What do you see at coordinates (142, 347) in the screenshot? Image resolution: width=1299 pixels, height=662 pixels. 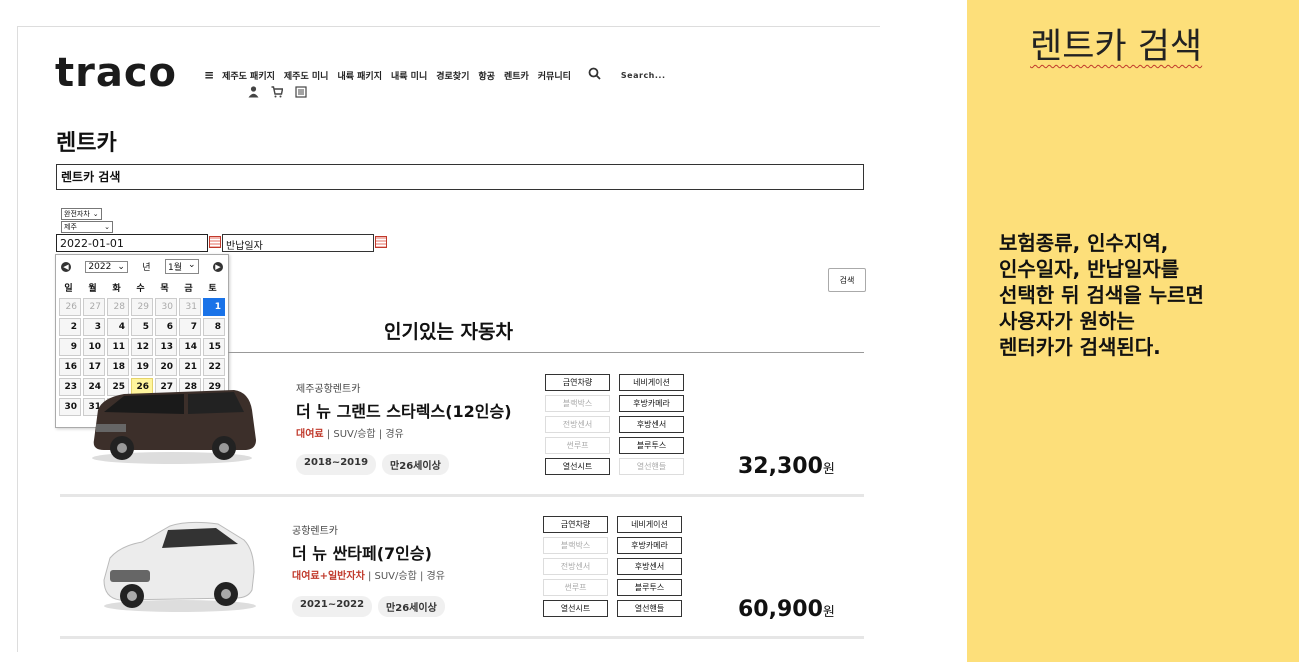 I see `calendar-day: 12` at bounding box center [142, 347].